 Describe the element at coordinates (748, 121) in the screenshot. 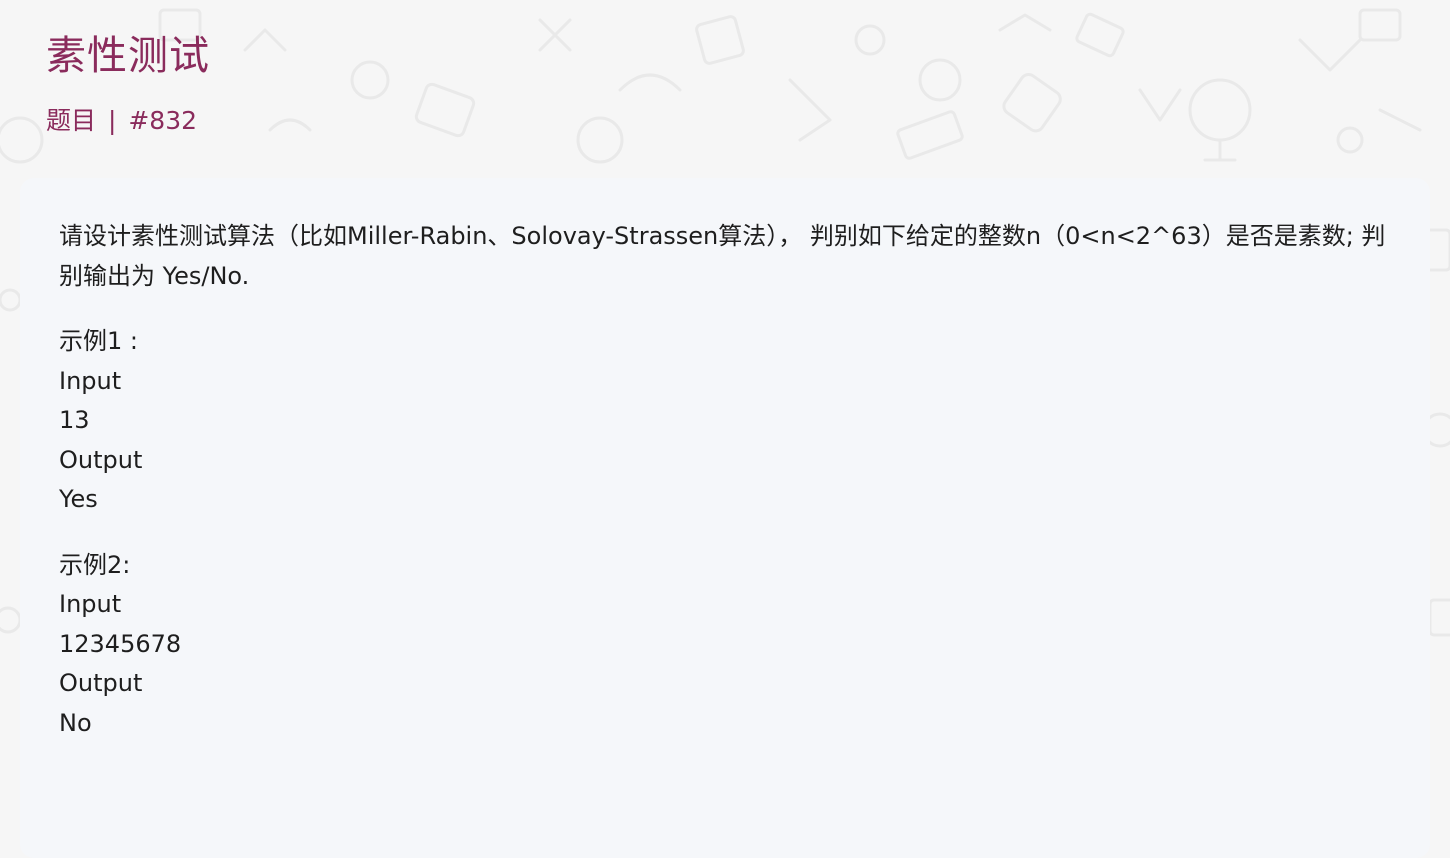

I see `problem-subtitle: 题目 | #832` at that location.